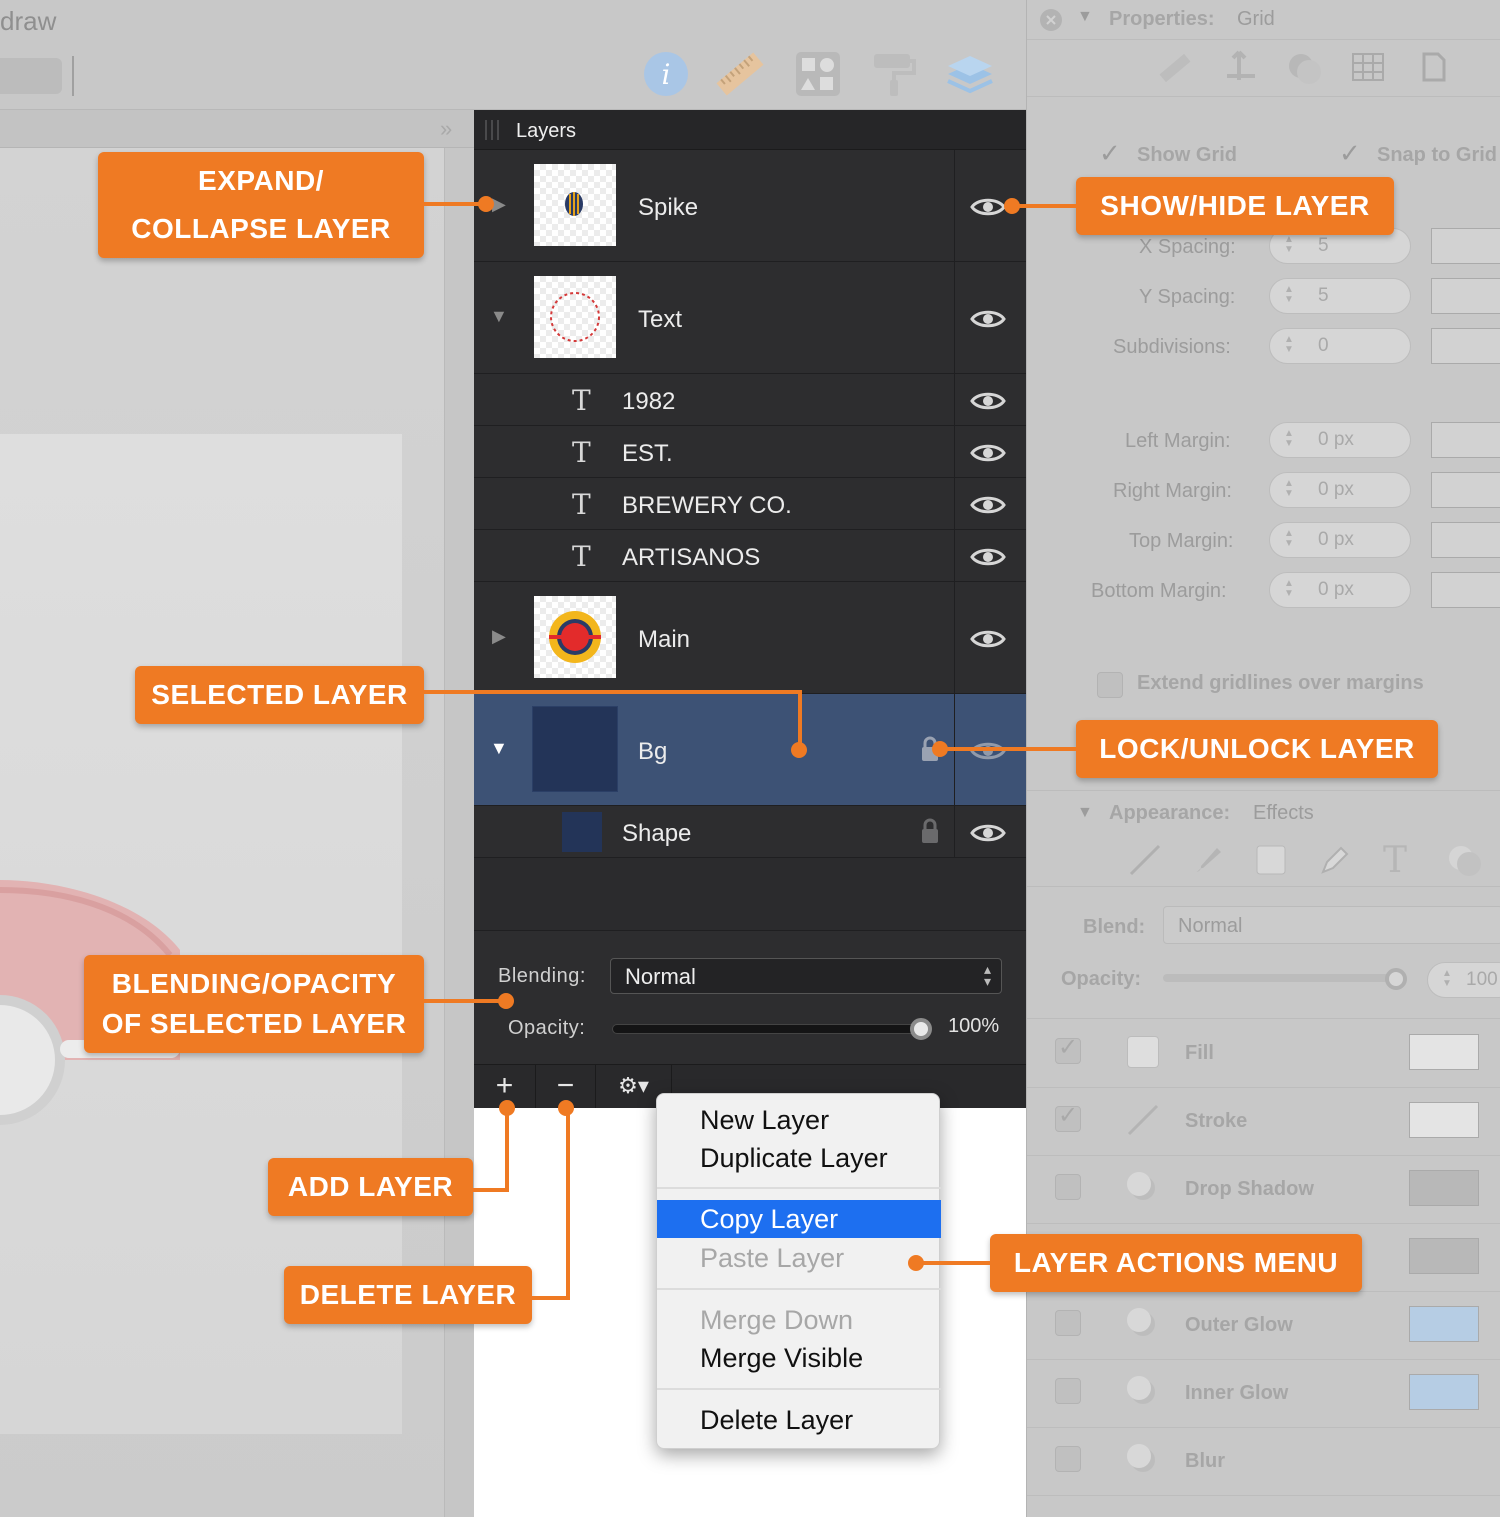 The height and width of the screenshot is (1517, 1500). I want to click on blending-select: Normal ▴ ▾, so click(806, 976).